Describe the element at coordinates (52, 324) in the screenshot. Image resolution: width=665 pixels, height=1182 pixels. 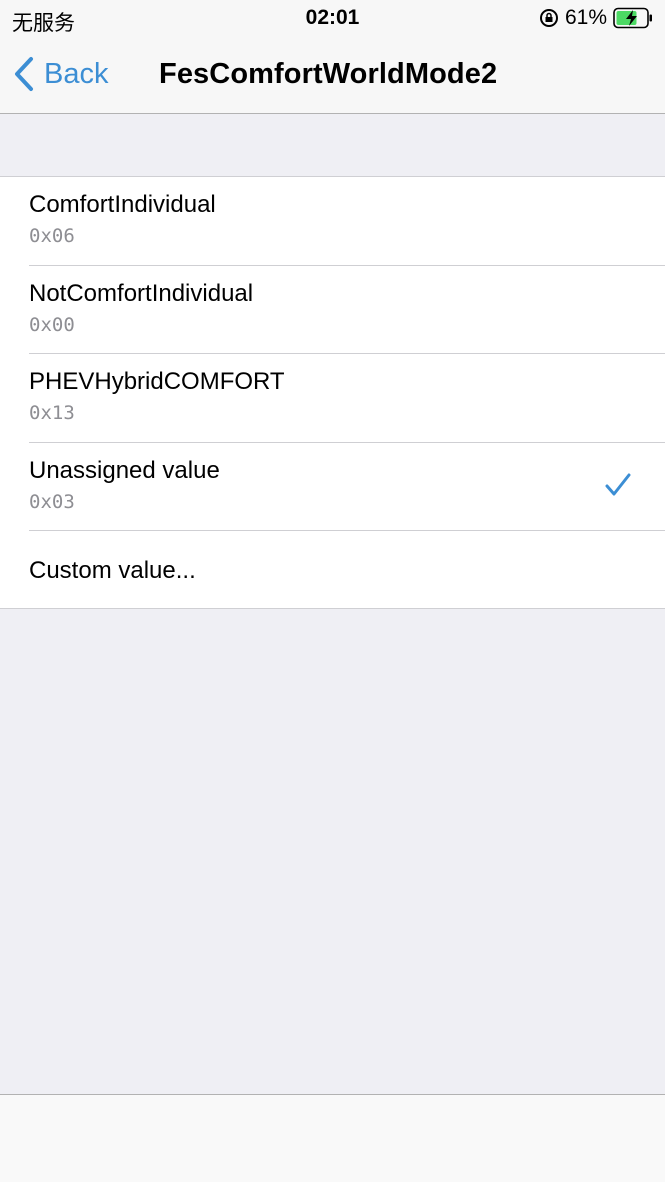
I see `list-item-value: 0x00` at that location.